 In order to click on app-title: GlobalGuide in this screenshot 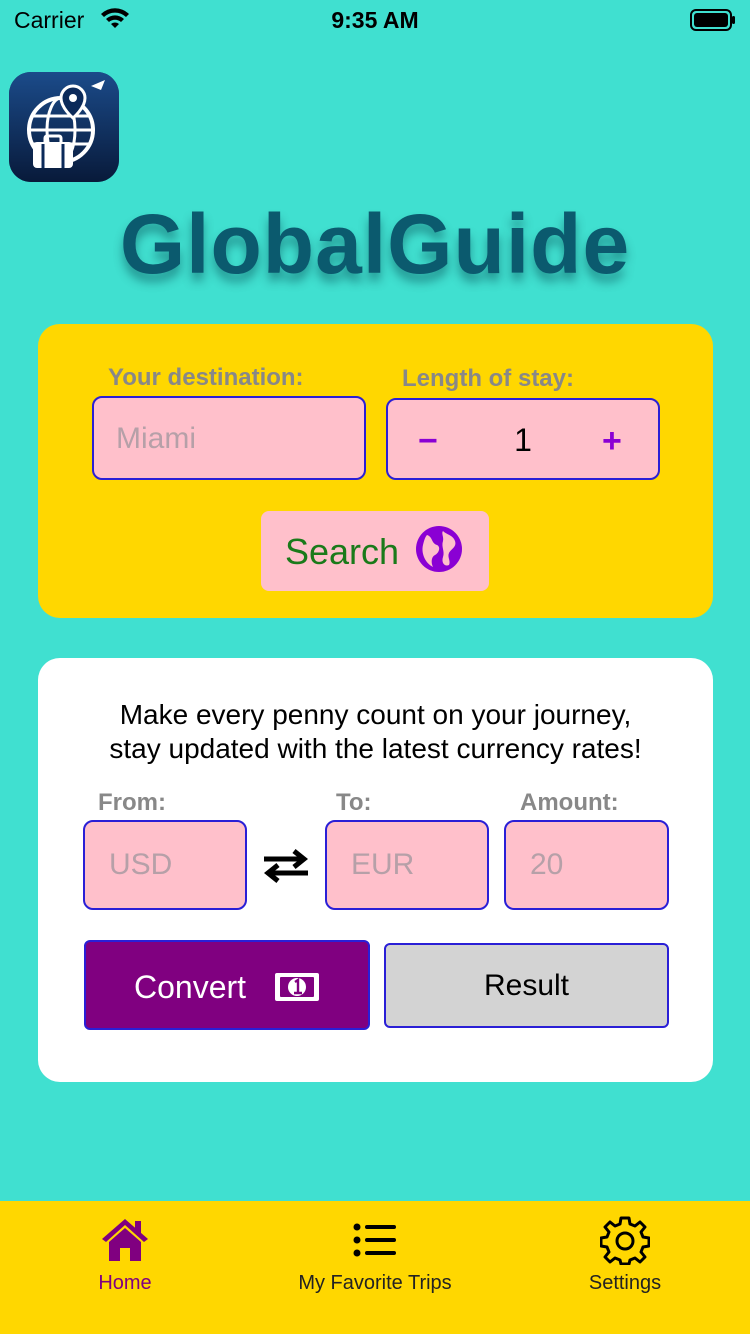, I will do `click(375, 244)`.